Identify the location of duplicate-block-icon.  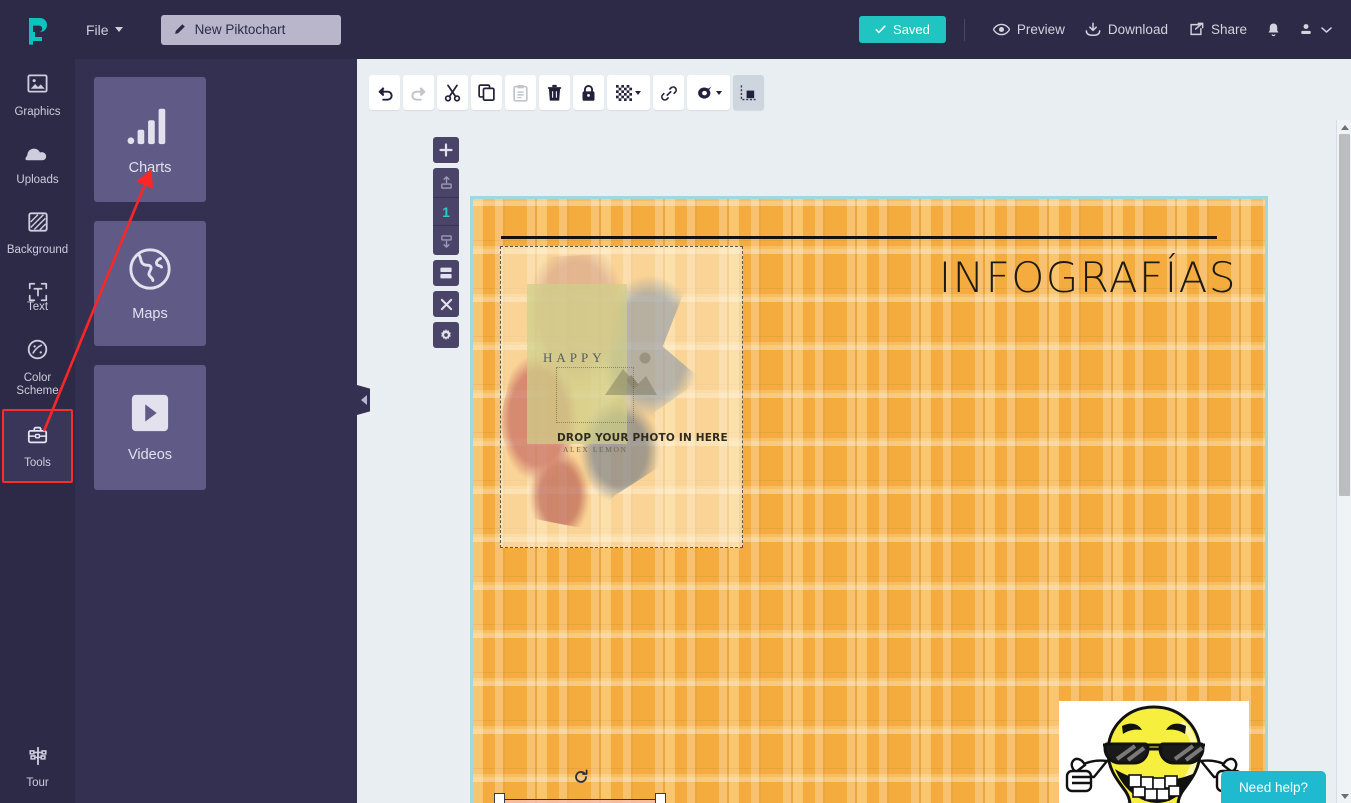
(446, 273).